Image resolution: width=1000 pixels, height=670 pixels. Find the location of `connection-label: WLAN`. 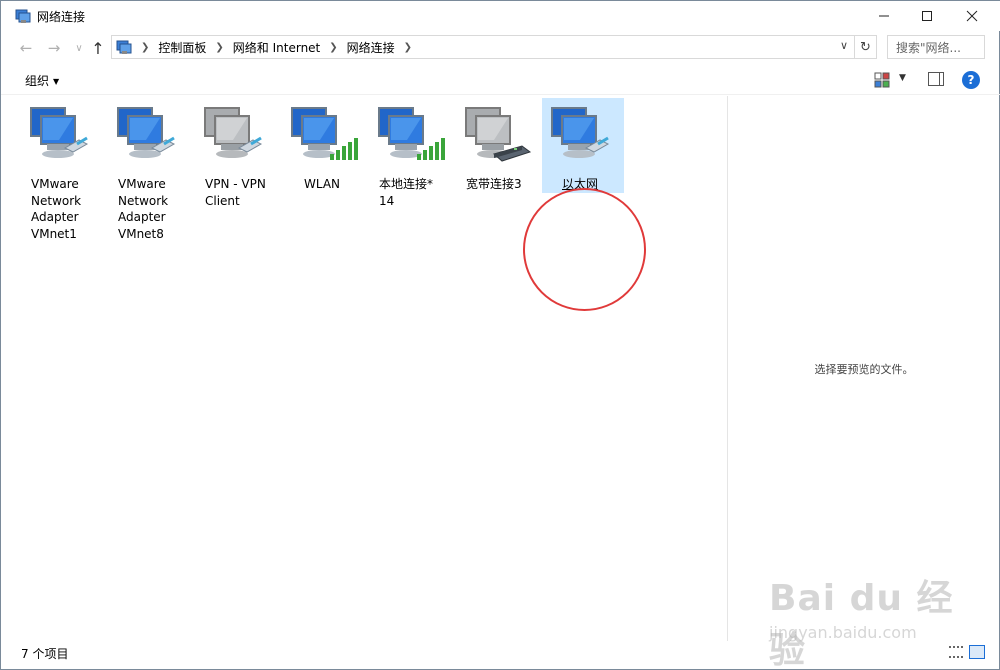

connection-label: WLAN is located at coordinates (322, 184).